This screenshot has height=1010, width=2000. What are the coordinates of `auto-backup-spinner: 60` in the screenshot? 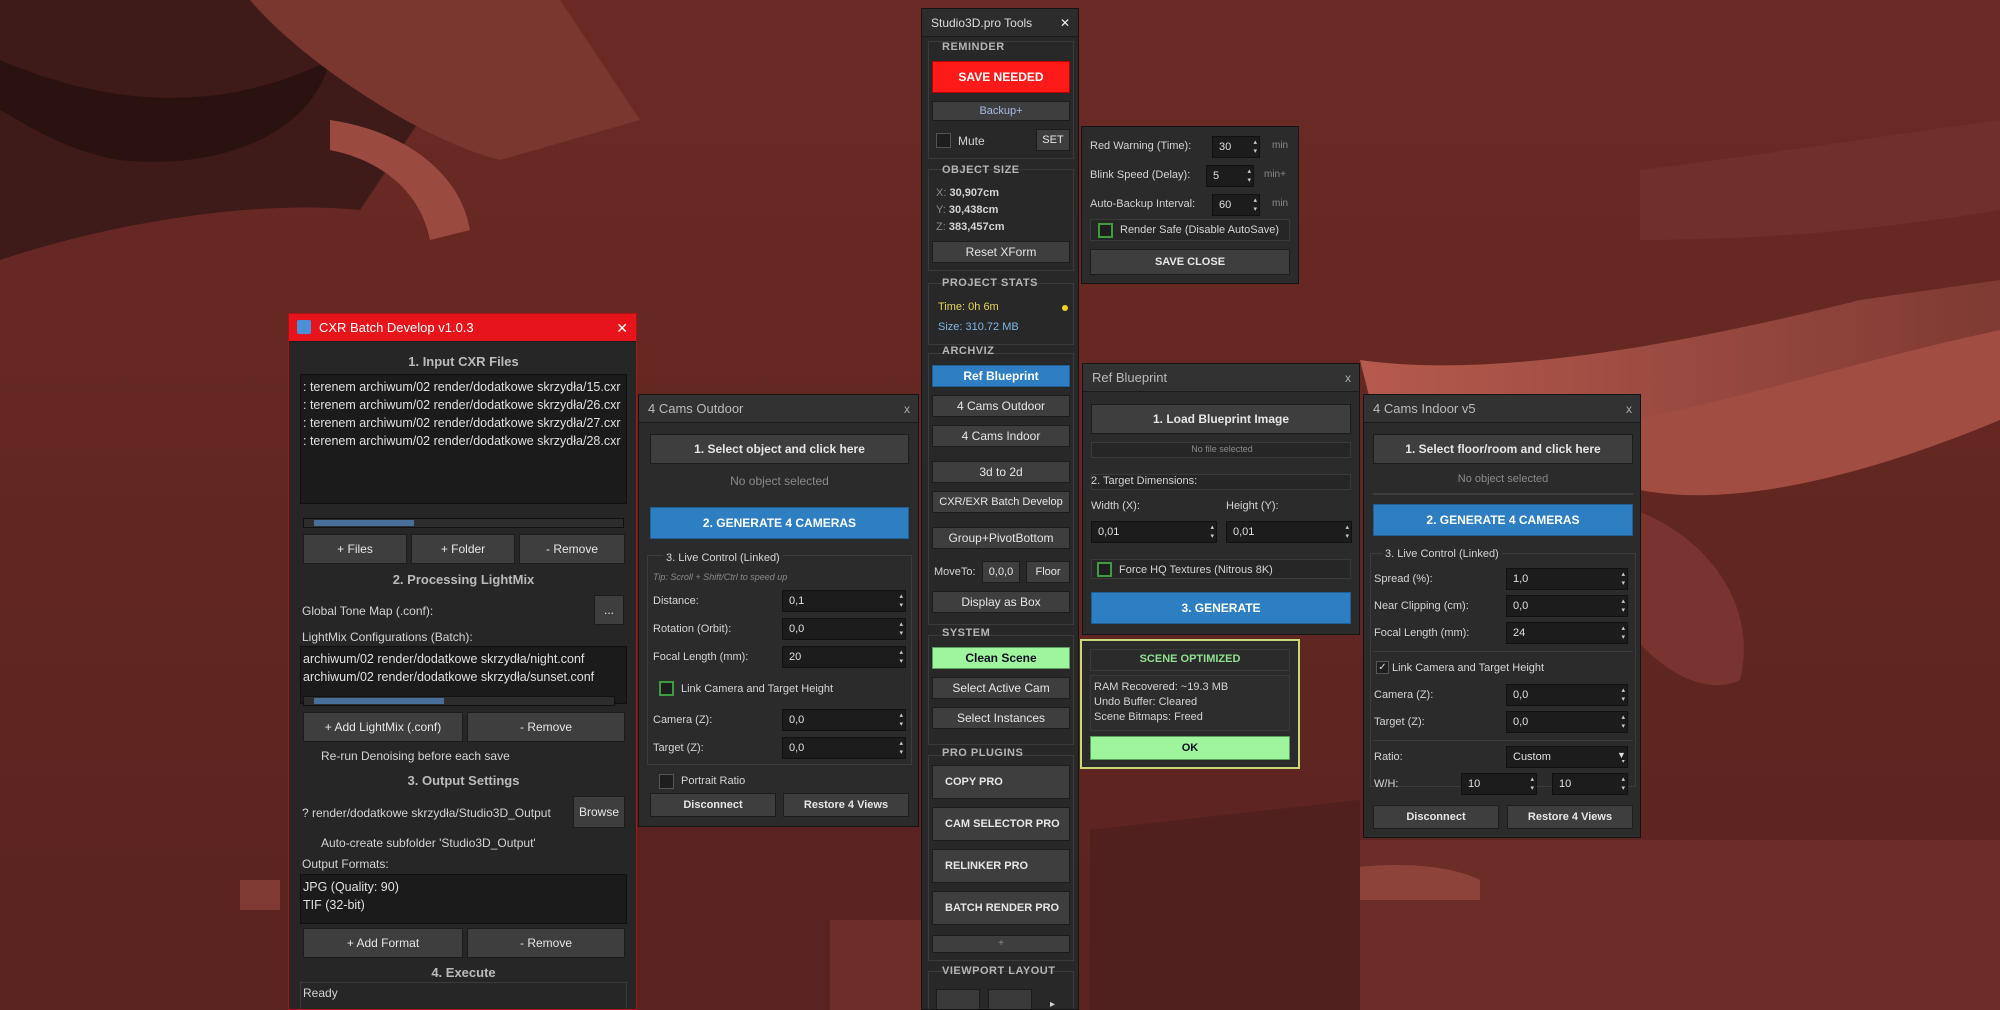 It's located at (1236, 205).